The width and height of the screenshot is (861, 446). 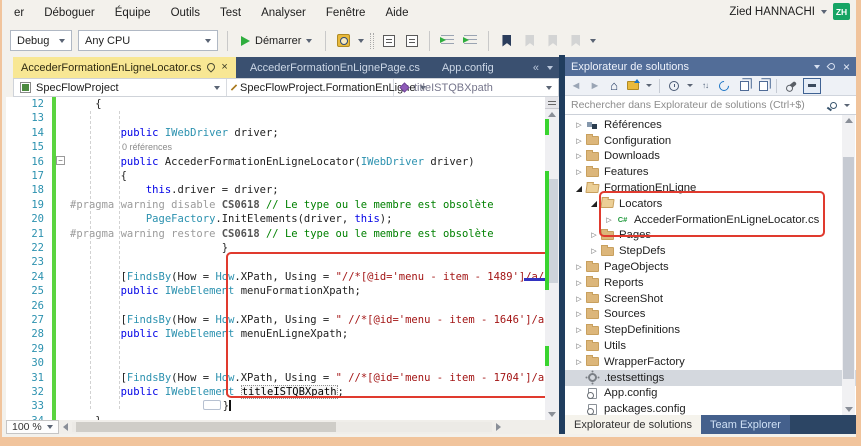 What do you see at coordinates (476, 87) in the screenshot?
I see `member-dropdown: titleISTQBXpath` at bounding box center [476, 87].